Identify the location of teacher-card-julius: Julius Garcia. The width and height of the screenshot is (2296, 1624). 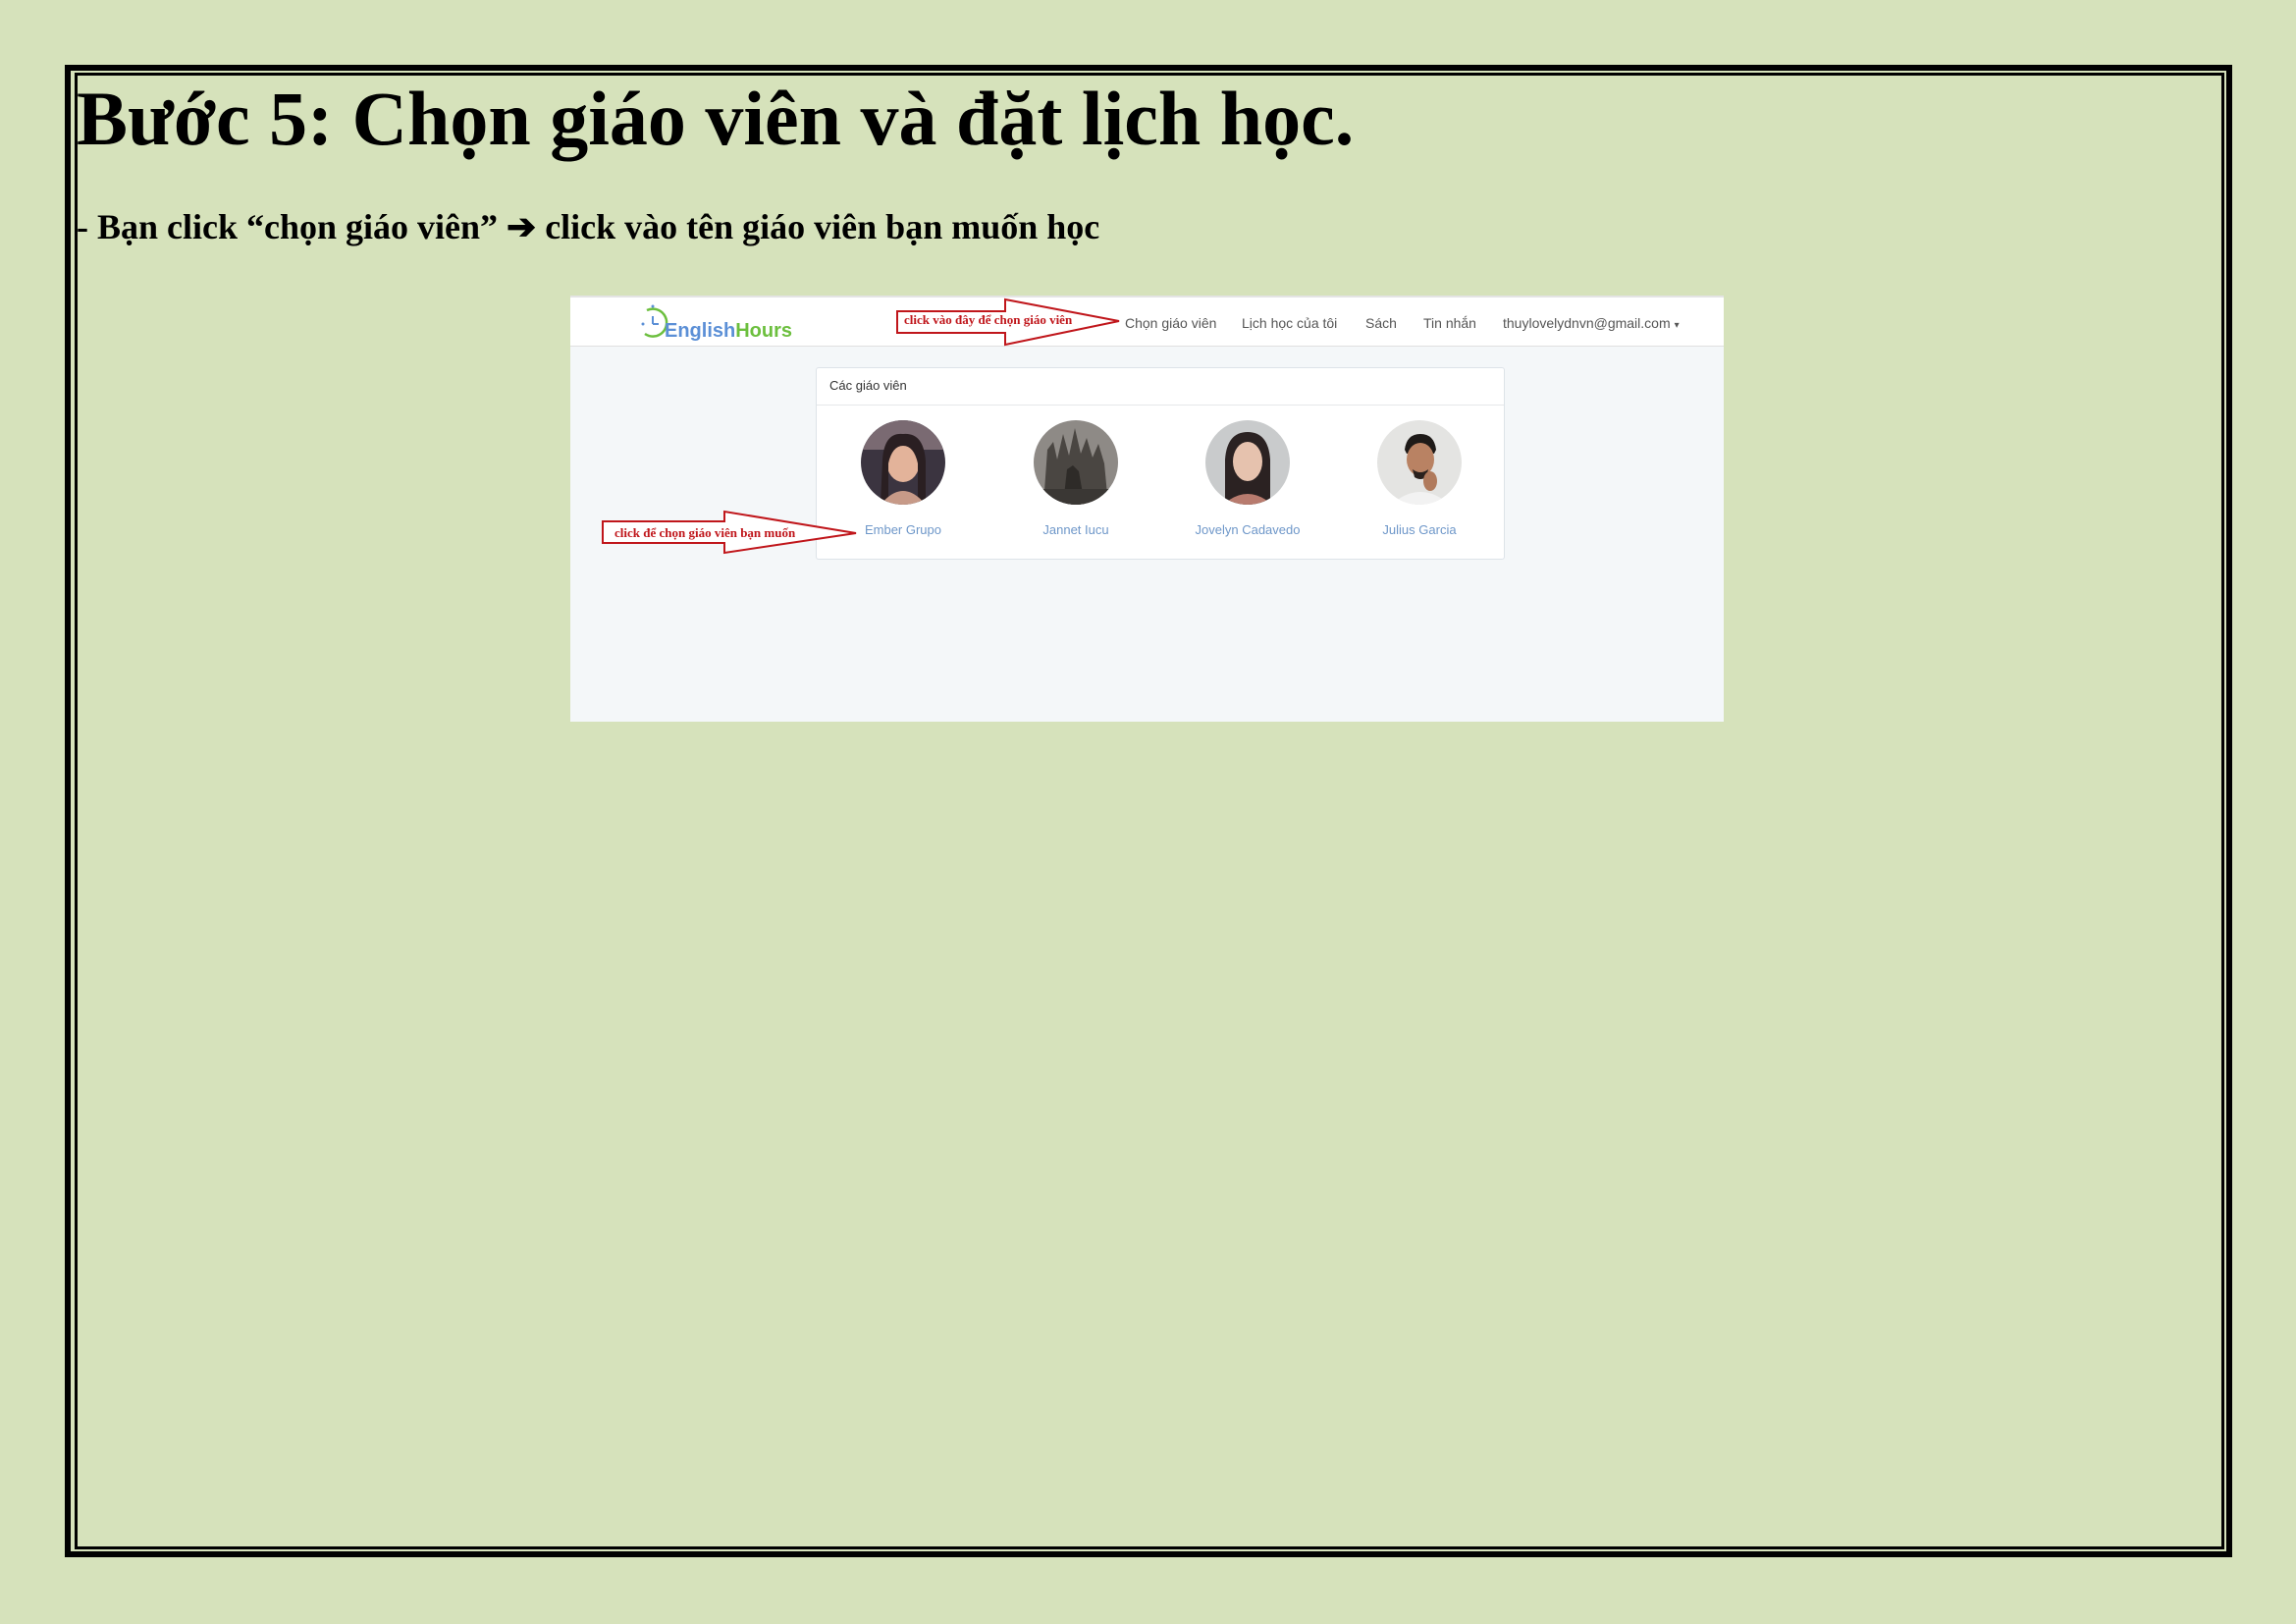
(1419, 478).